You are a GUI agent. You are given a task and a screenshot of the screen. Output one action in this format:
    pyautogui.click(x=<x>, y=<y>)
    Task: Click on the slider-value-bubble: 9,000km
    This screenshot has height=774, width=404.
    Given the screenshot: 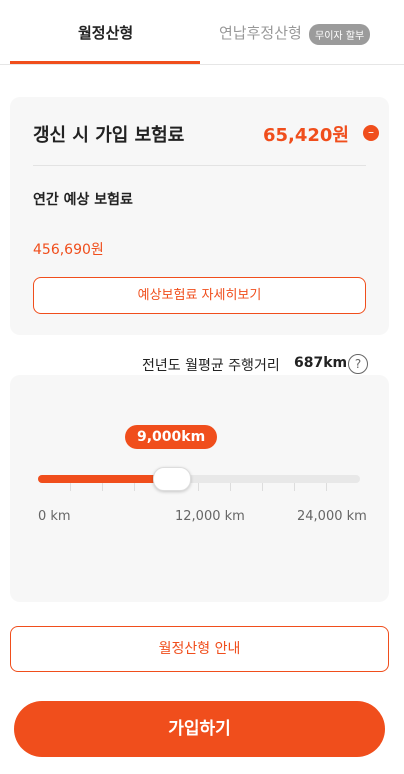 What is the action you would take?
    pyautogui.click(x=171, y=437)
    